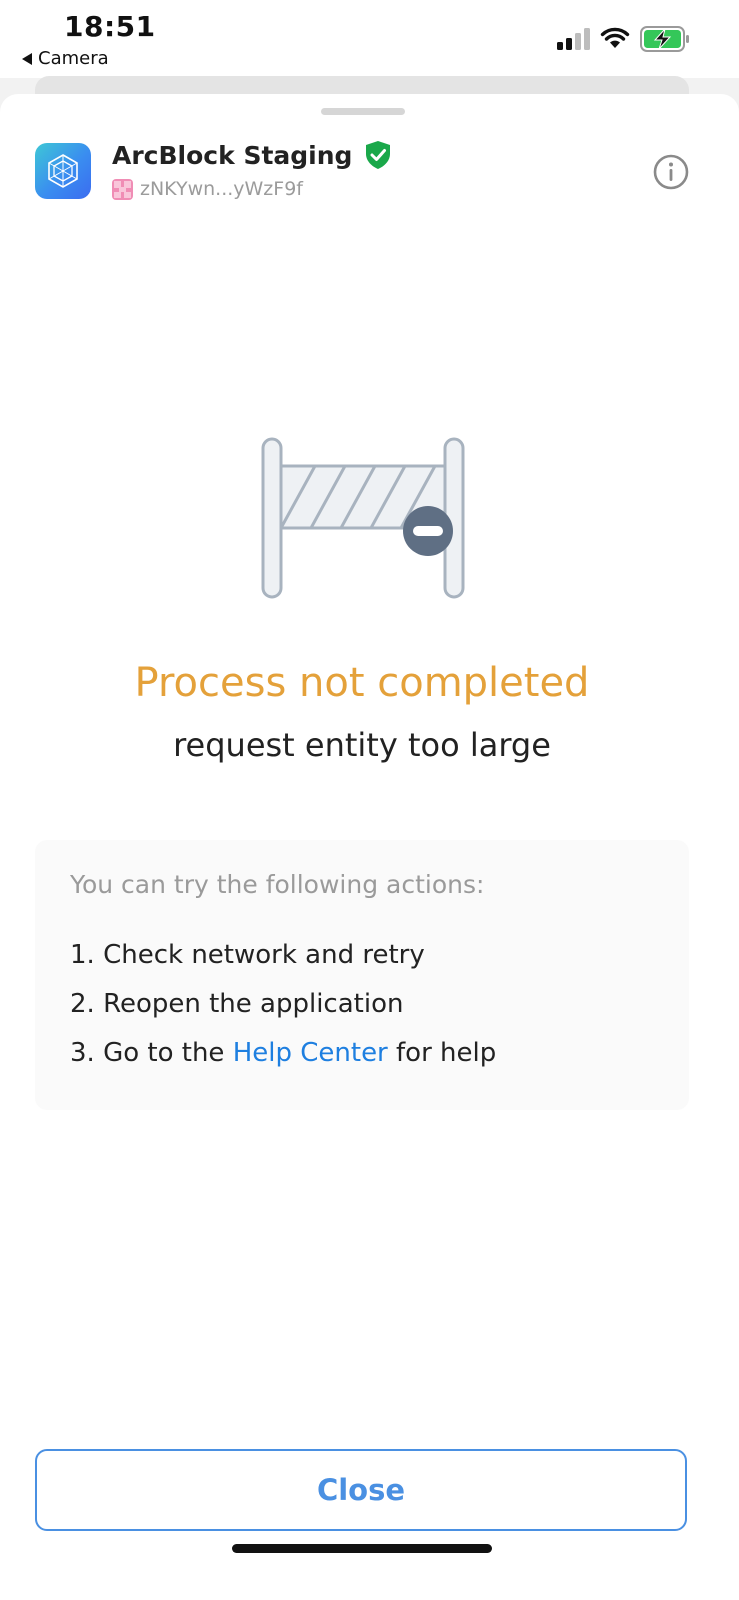 The height and width of the screenshot is (1600, 739). What do you see at coordinates (363, 518) in the screenshot?
I see `barrier-icon` at bounding box center [363, 518].